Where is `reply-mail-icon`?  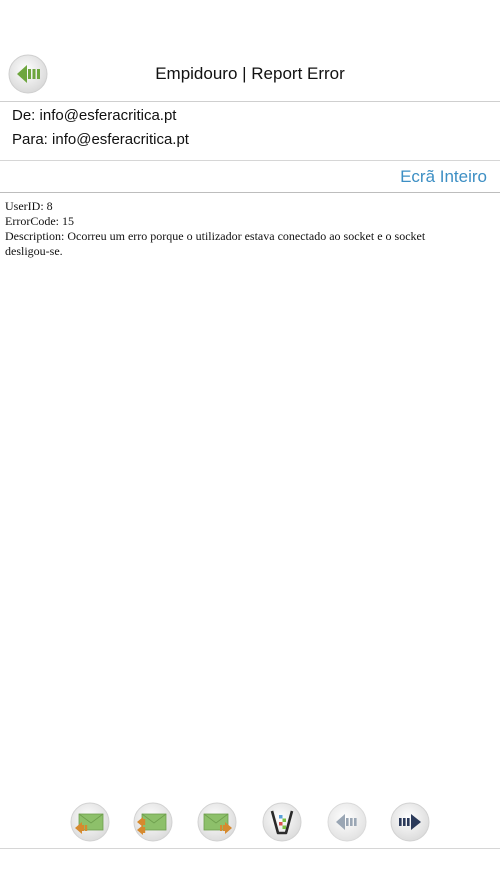 reply-mail-icon is located at coordinates (90, 822).